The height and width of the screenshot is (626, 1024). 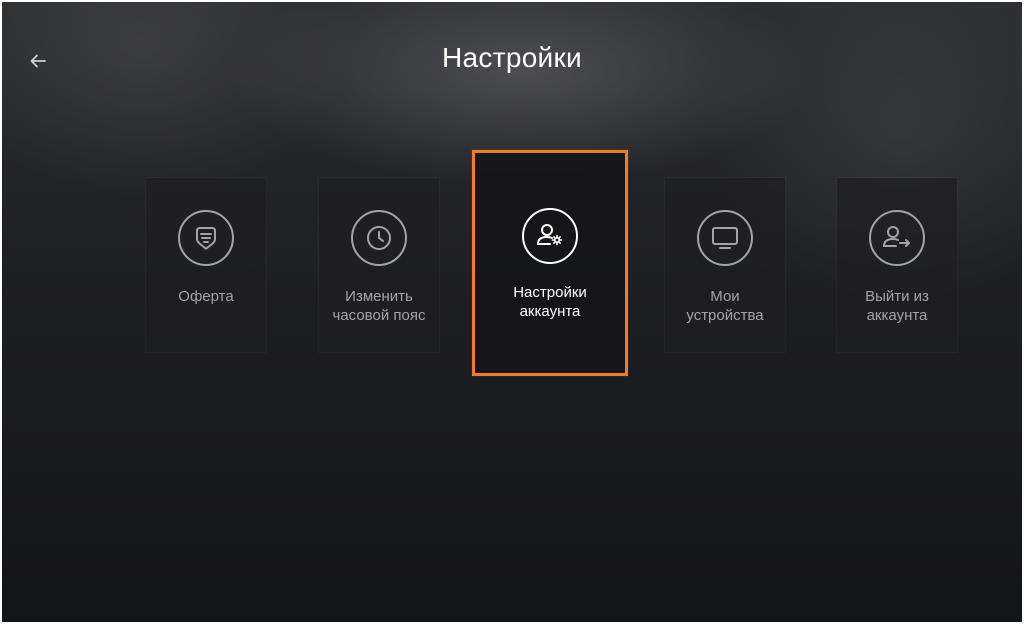 What do you see at coordinates (897, 238) in the screenshot?
I see `logout-icon` at bounding box center [897, 238].